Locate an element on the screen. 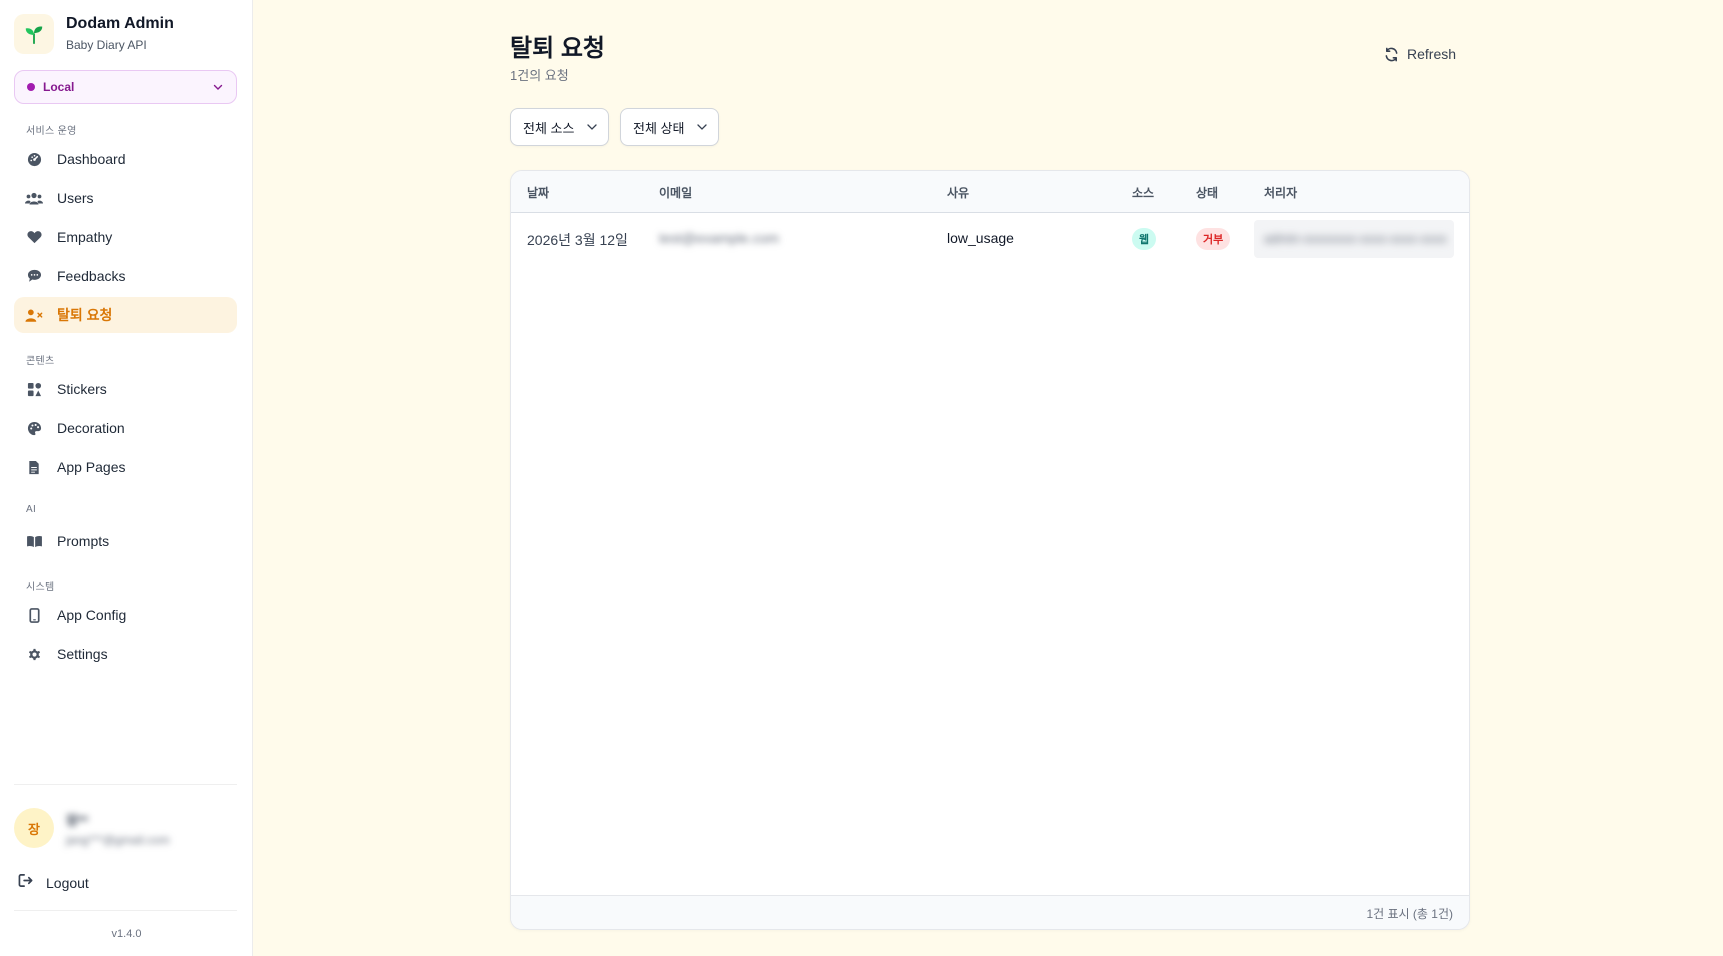 Image resolution: width=1723 pixels, height=956 pixels. sidebar-item-label: App Config is located at coordinates (92, 615).